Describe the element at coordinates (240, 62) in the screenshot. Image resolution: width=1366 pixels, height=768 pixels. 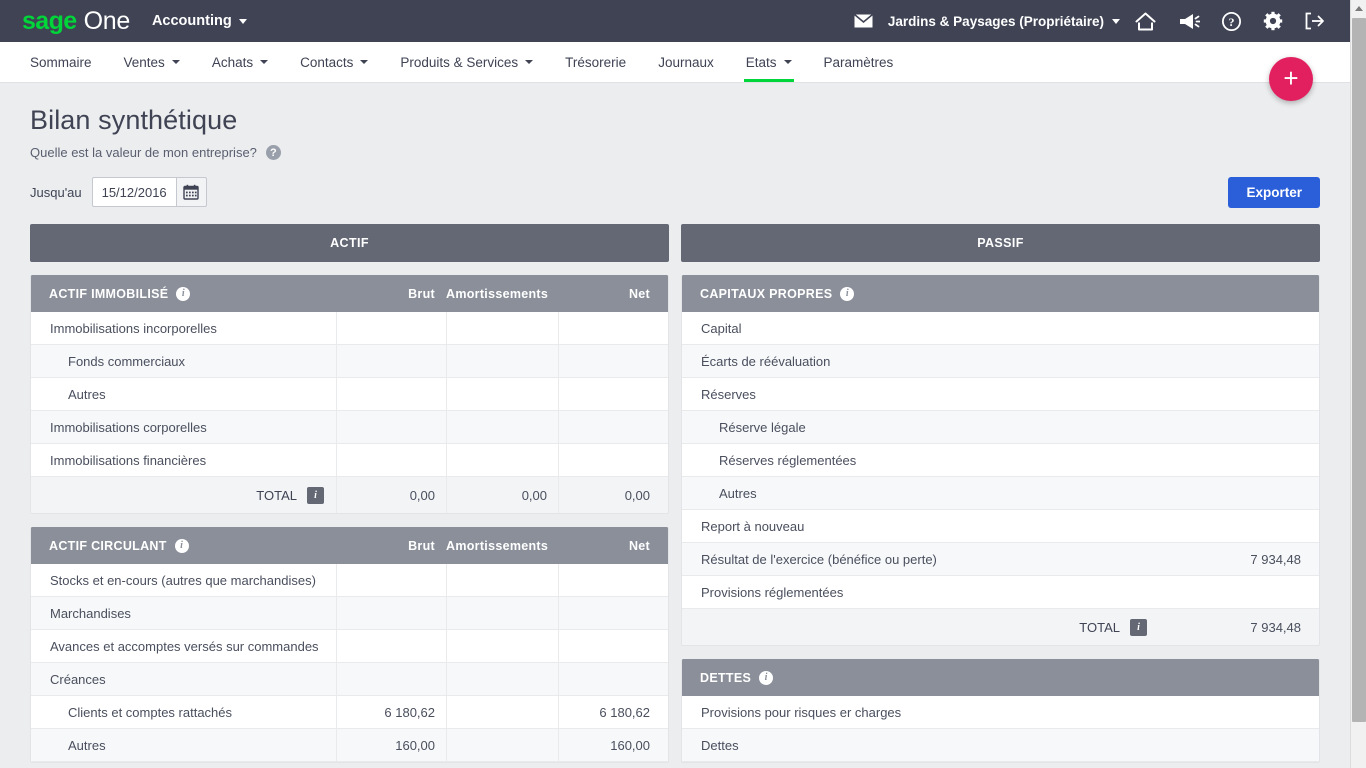
I see `nav-item-achats: Achats` at that location.